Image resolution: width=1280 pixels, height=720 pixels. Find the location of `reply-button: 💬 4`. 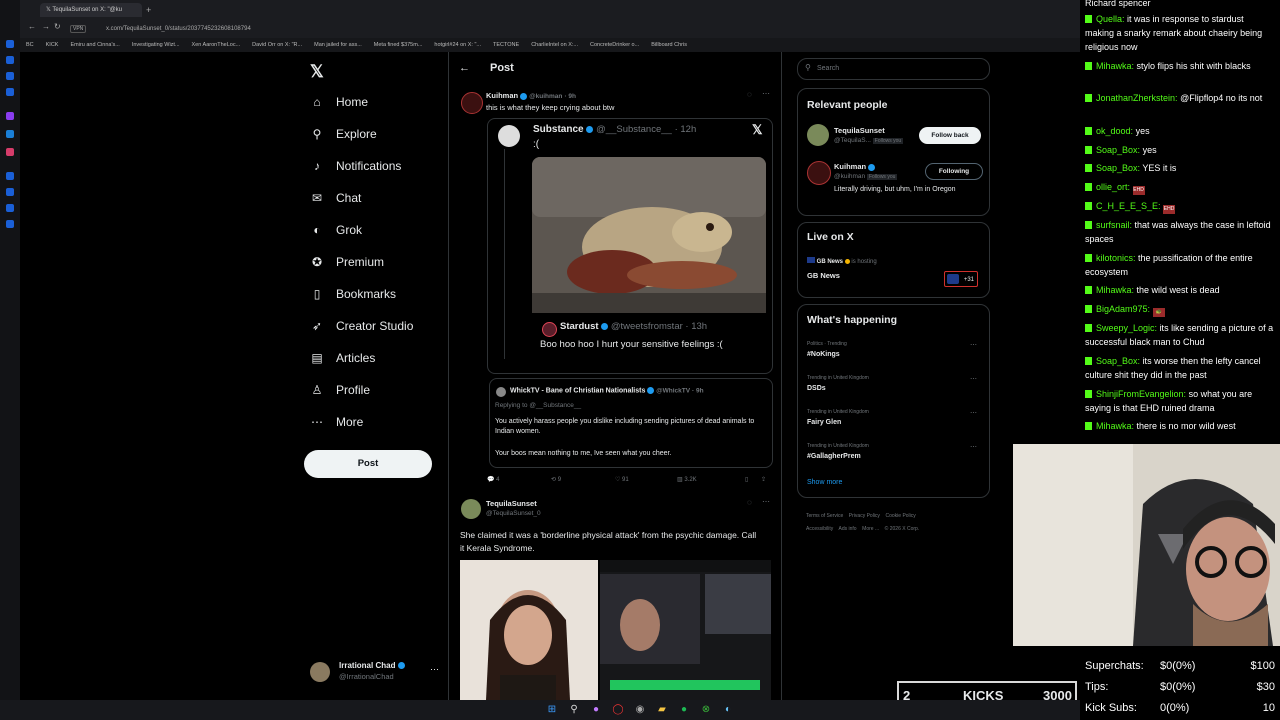

reply-button: 💬 4 is located at coordinates (493, 479).